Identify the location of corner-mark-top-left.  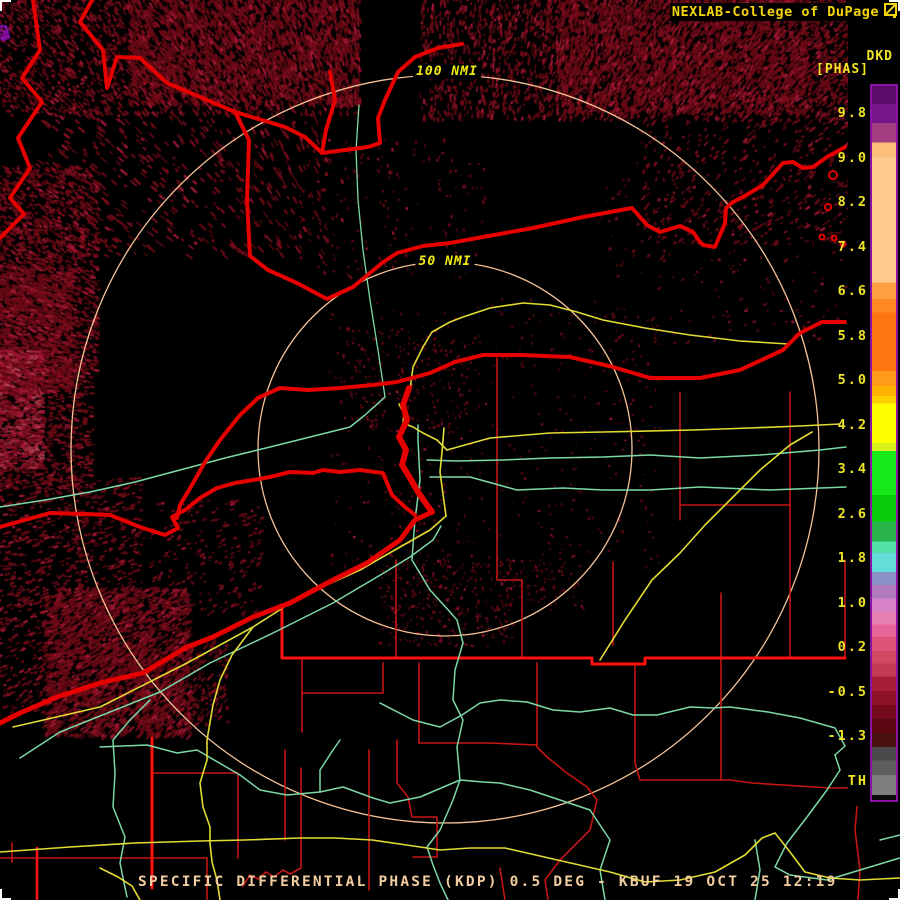
(5, 5).